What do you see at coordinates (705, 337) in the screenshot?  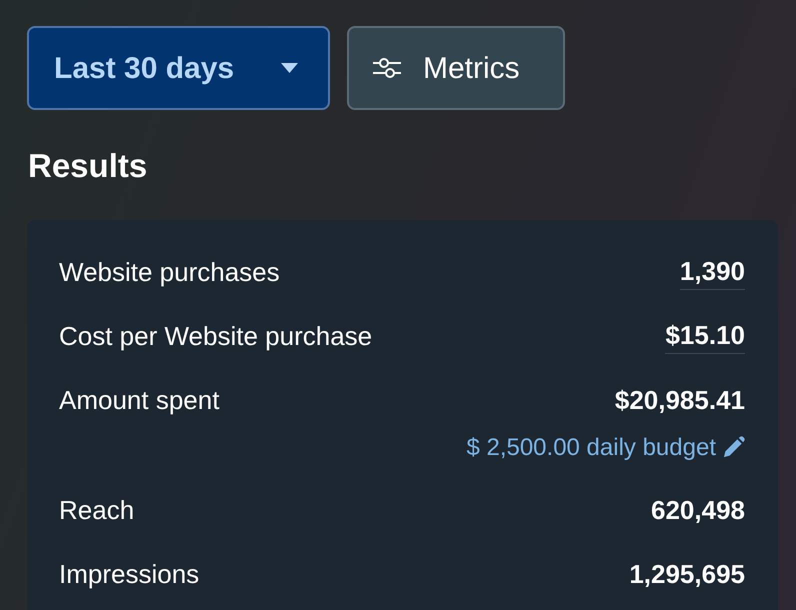 I see `metric-value: $15.10` at bounding box center [705, 337].